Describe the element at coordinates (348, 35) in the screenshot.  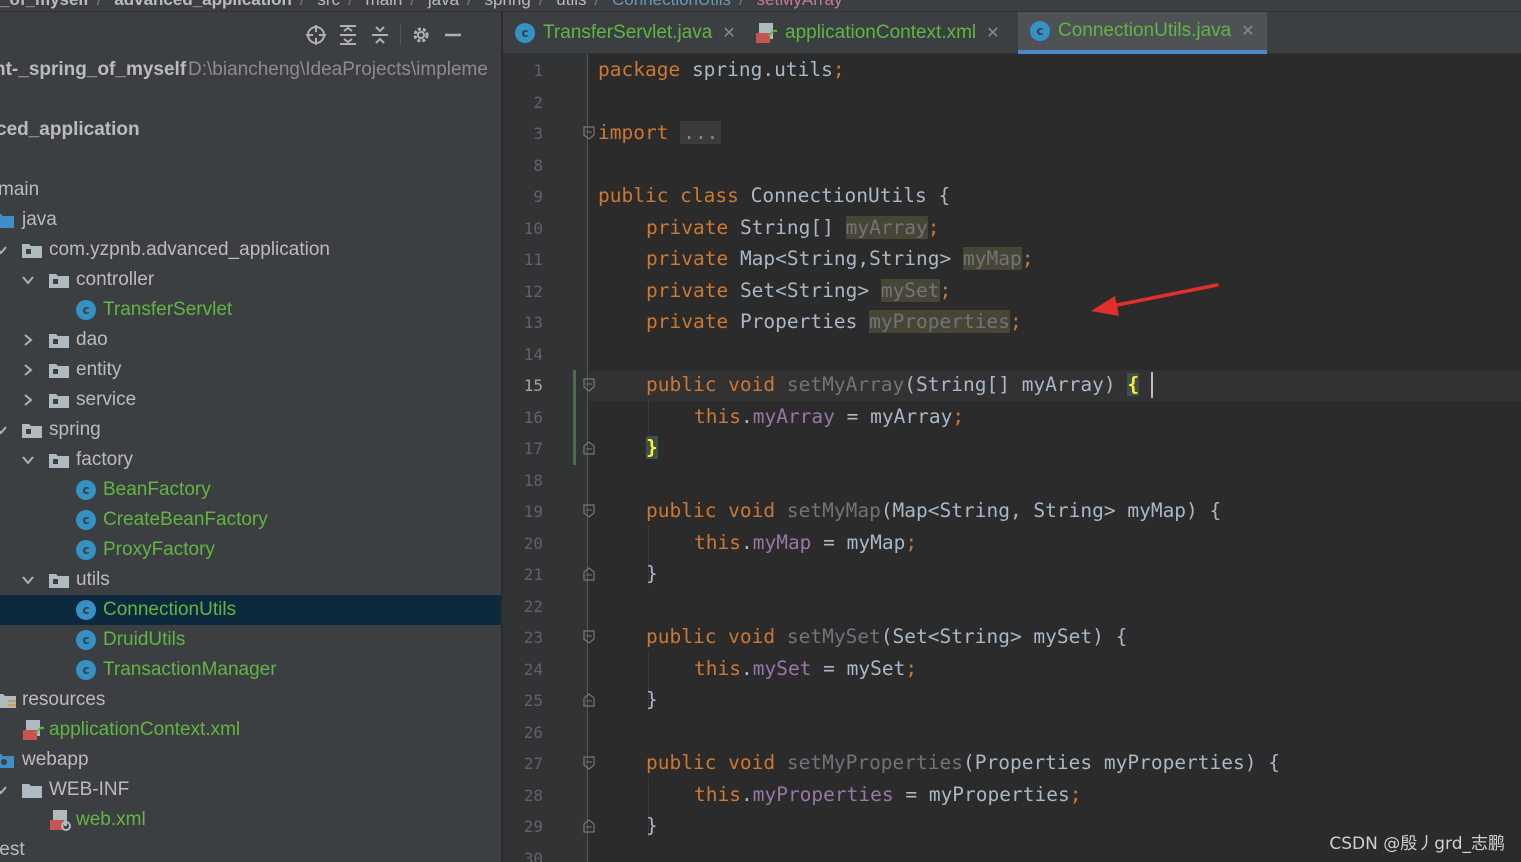
I see `expand-all-icon` at that location.